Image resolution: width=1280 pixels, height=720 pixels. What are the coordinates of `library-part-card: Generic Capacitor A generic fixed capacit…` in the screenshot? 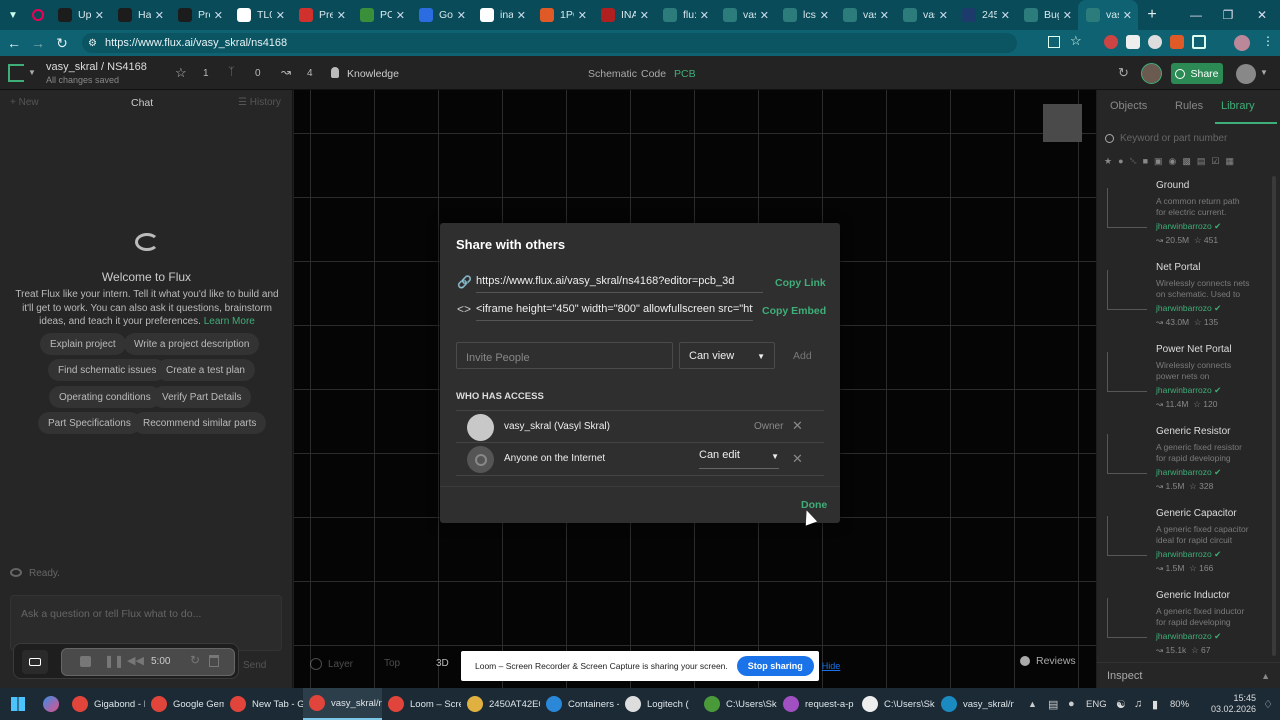 It's located at (1188, 549).